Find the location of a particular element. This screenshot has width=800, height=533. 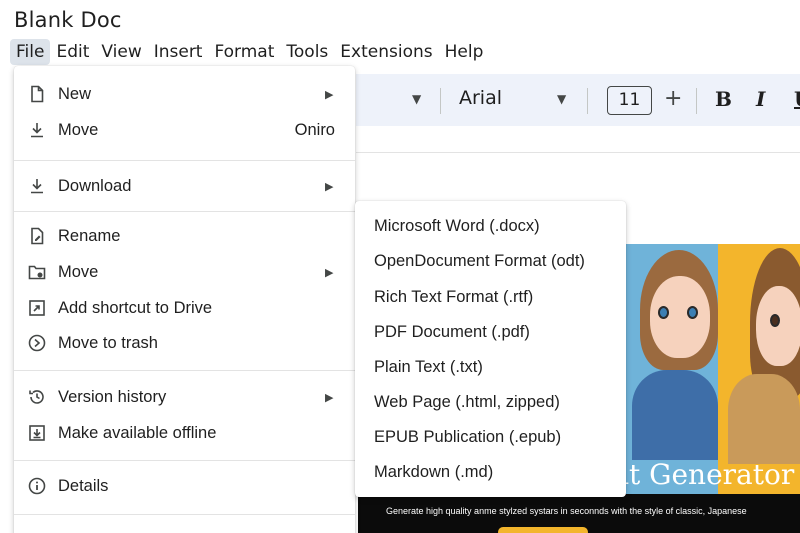

character-face is located at coordinates (778, 326).